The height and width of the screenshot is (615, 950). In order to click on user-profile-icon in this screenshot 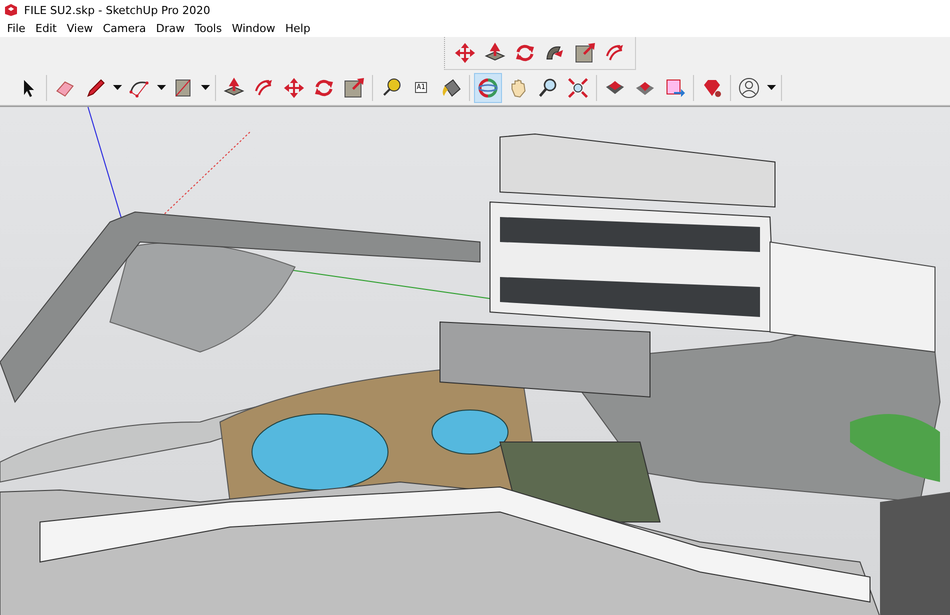, I will do `click(749, 87)`.